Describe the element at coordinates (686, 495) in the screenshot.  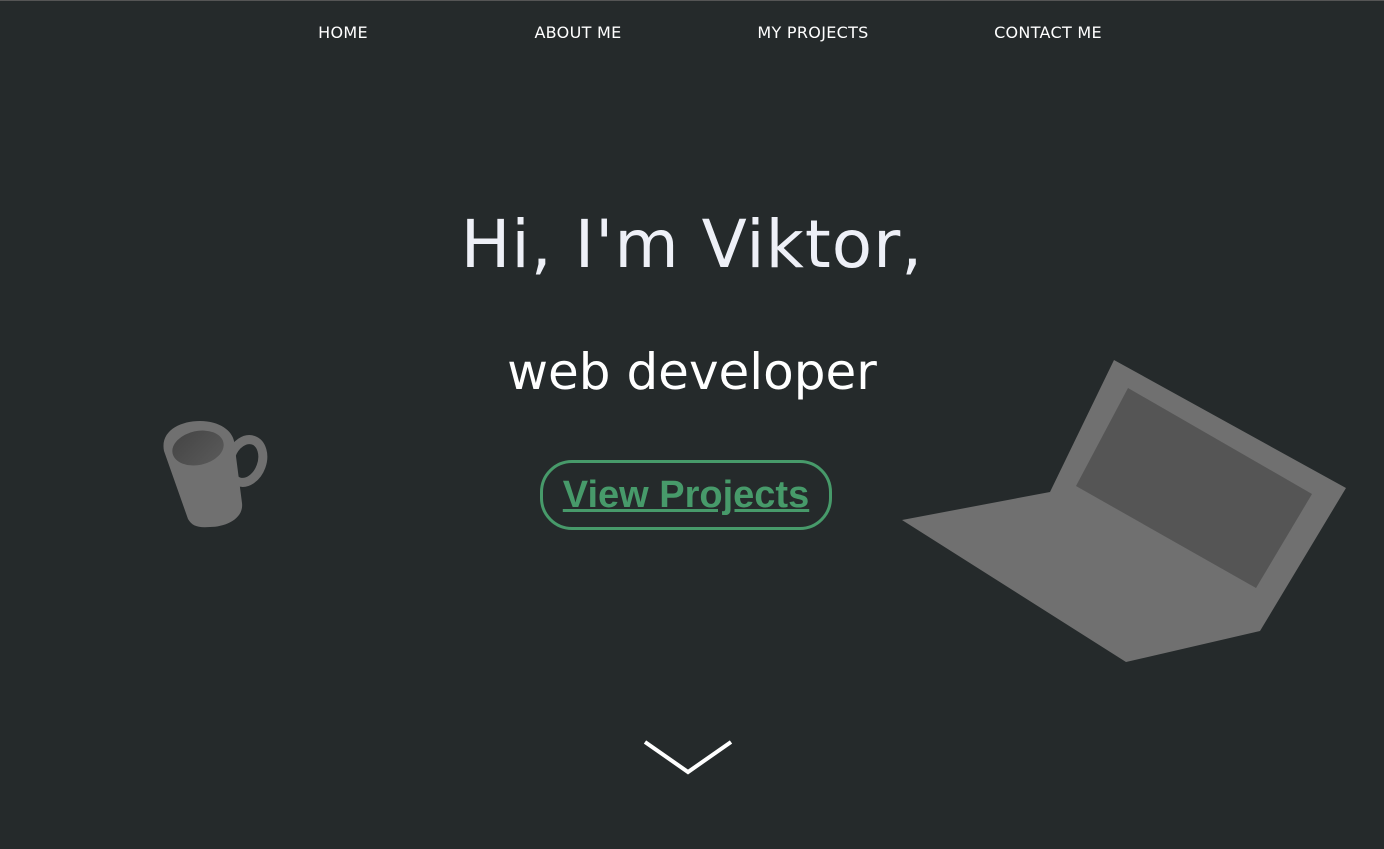
I see `view-projects-button: View Projects` at that location.